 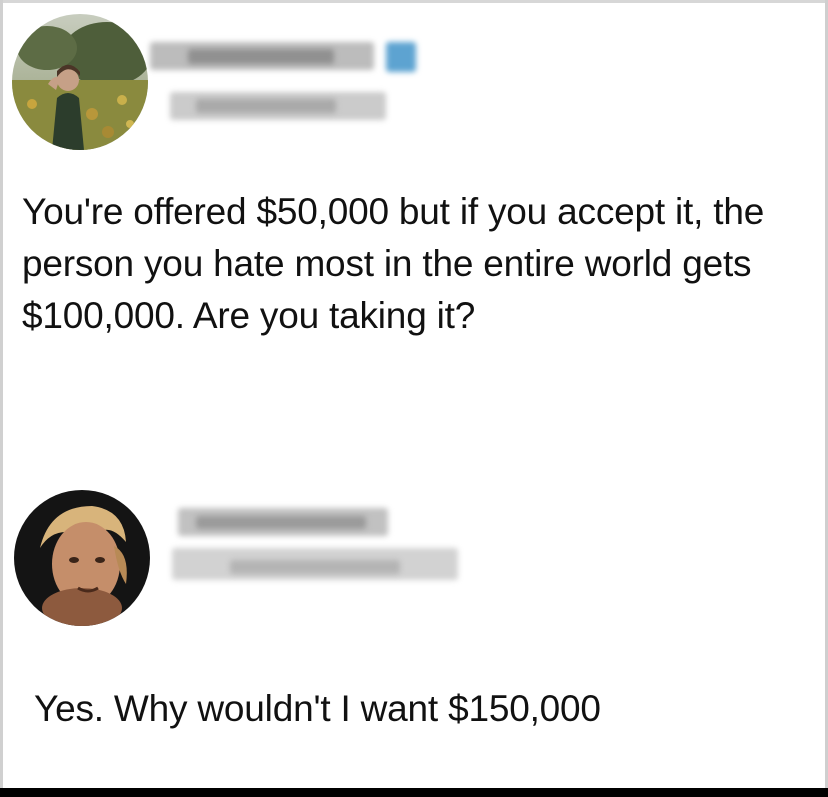 I want to click on replier-name-redacted-dark, so click(x=281, y=522).